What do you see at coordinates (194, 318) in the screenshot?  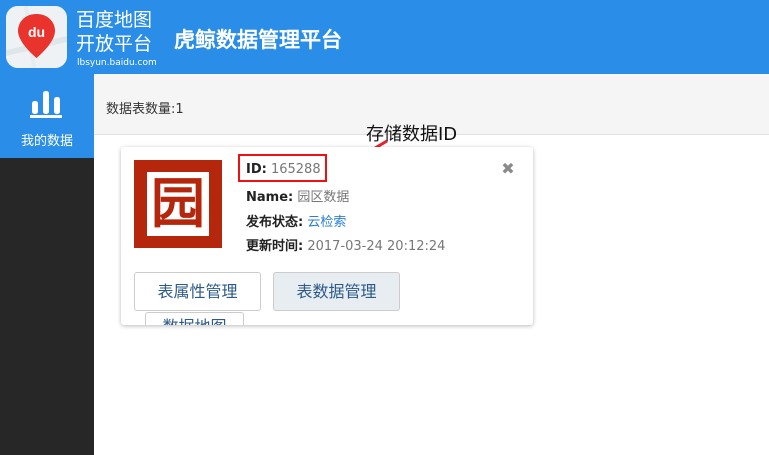 I see `data-map-button: 数据地图` at bounding box center [194, 318].